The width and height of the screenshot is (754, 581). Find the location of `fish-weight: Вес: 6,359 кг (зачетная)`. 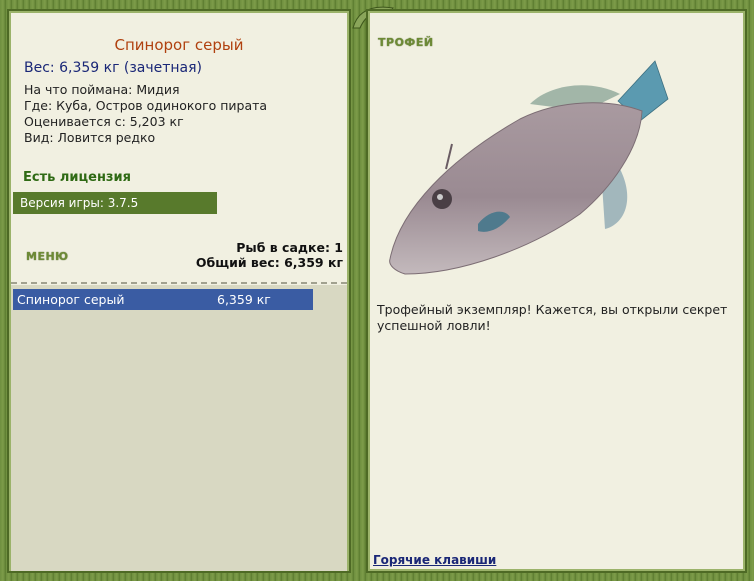

fish-weight: Вес: 6,359 кг (зачетная) is located at coordinates (113, 68).